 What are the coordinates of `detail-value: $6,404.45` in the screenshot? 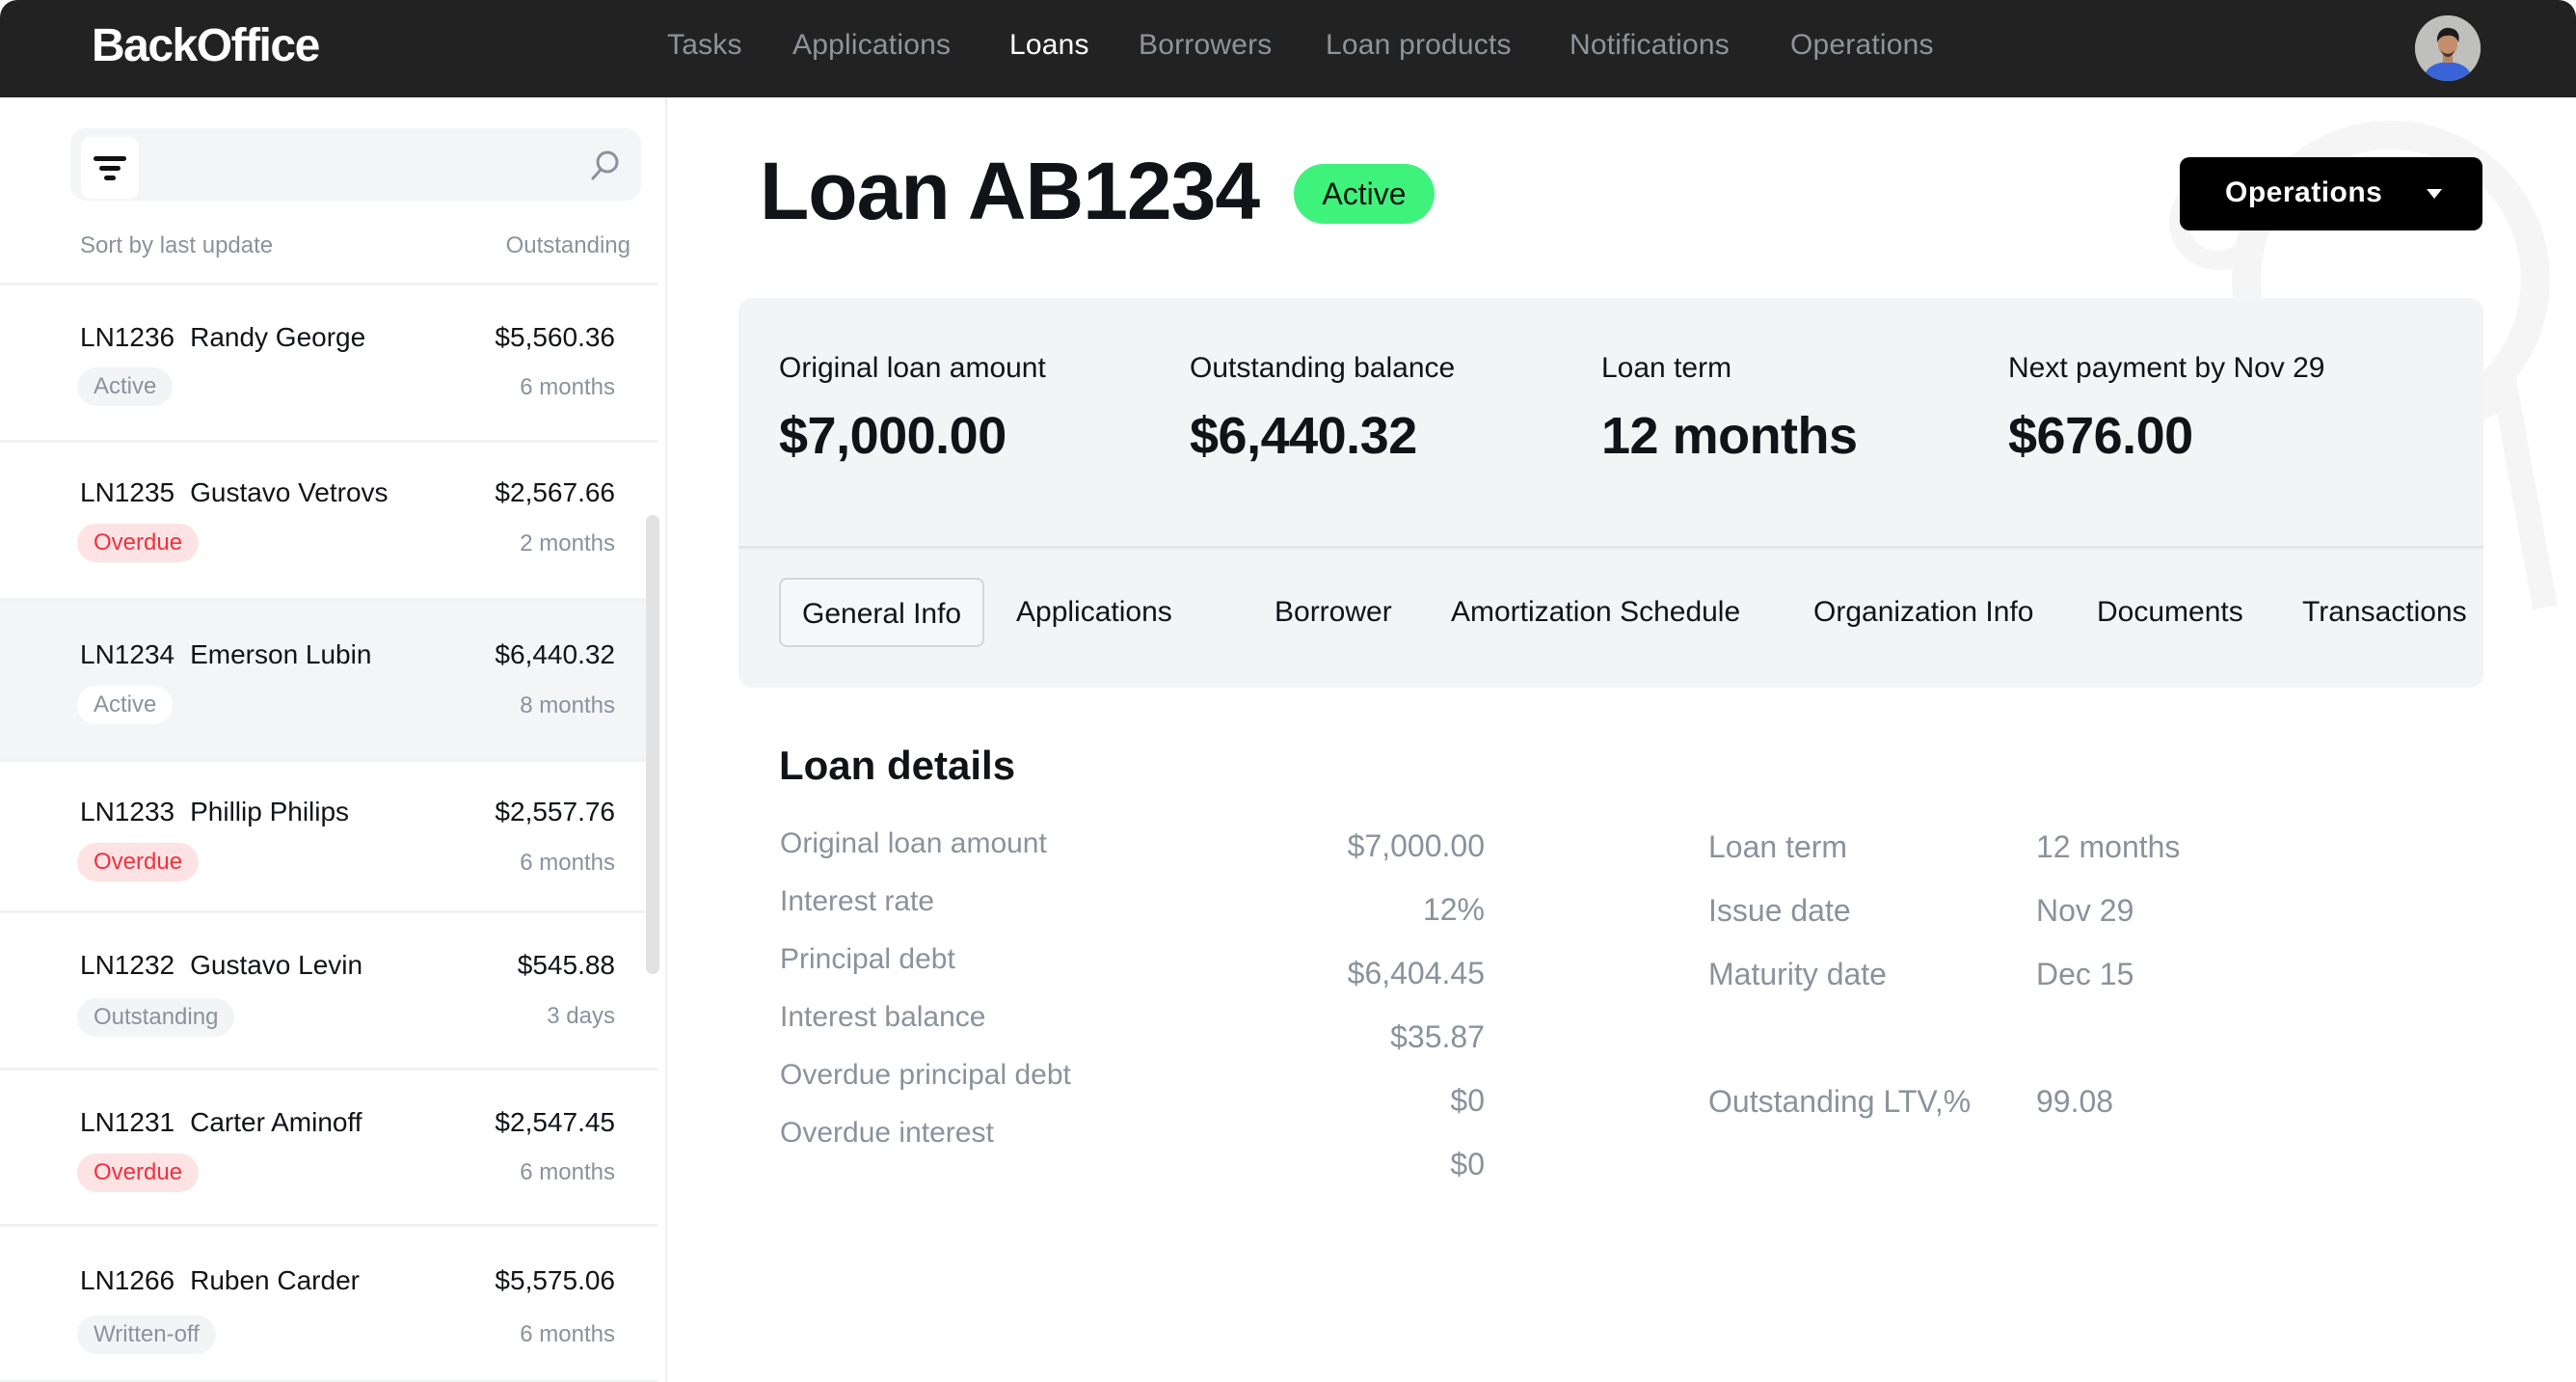 It's located at (1416, 973).